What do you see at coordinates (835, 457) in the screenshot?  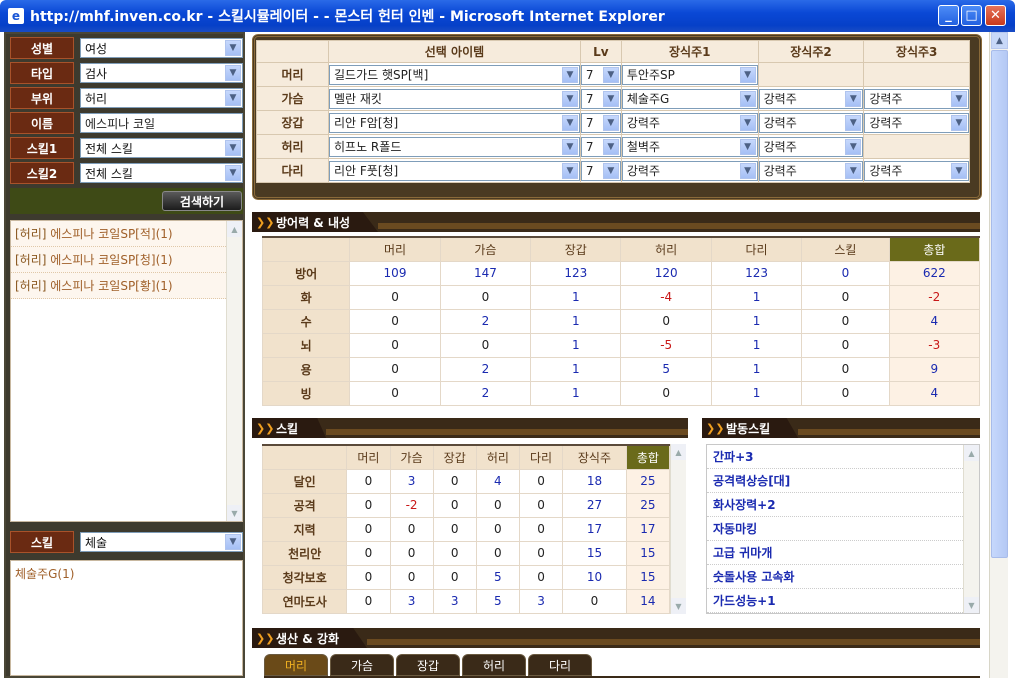 I see `active-skill-item: 간파+3` at bounding box center [835, 457].